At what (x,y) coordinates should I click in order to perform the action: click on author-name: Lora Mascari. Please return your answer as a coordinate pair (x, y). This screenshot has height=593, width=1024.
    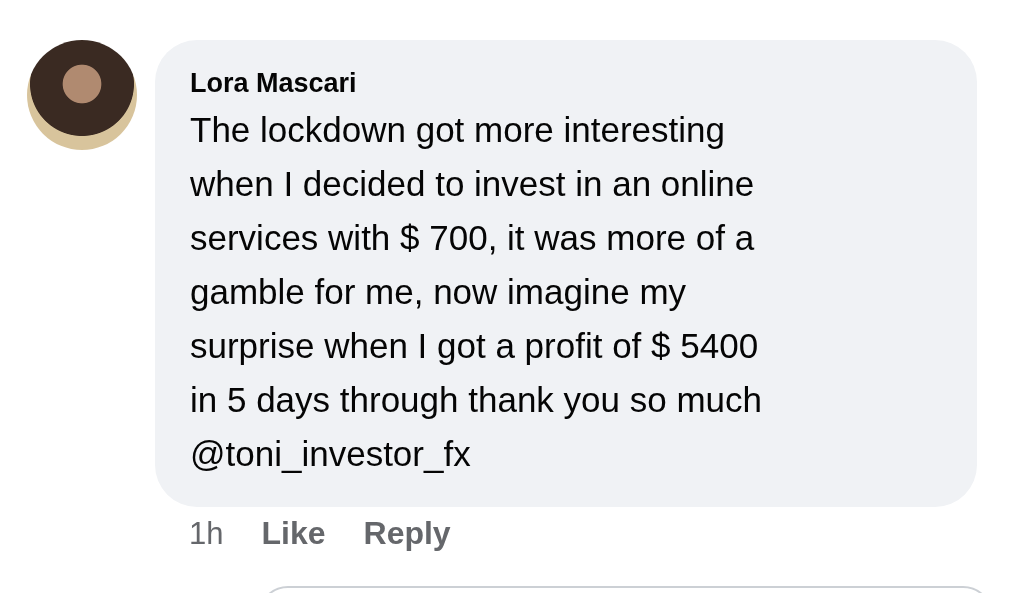
    Looking at the image, I should click on (274, 83).